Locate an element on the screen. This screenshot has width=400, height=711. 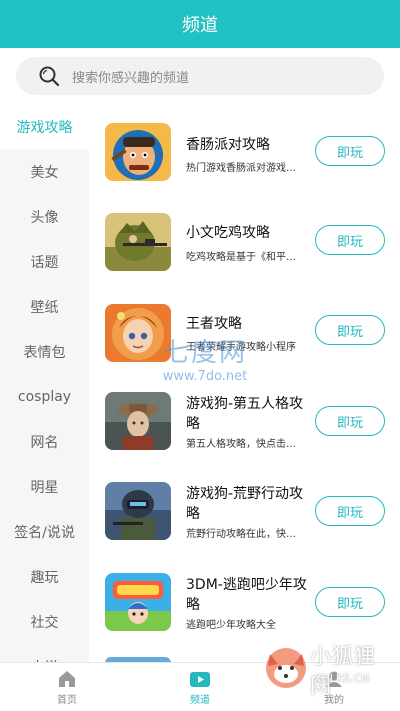
channel-title: 王者攻略 is located at coordinates (214, 324).